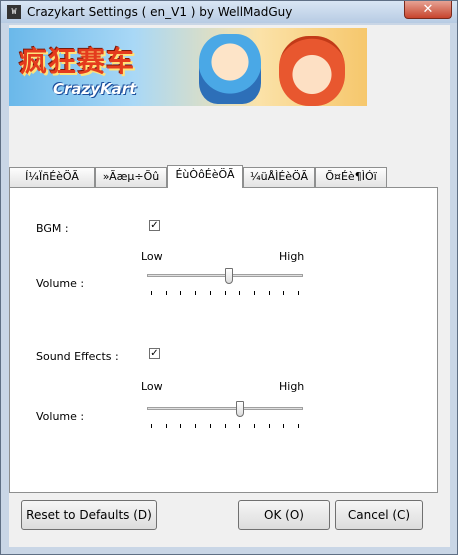 Image resolution: width=458 pixels, height=555 pixels. I want to click on effects-volume-track, so click(225, 408).